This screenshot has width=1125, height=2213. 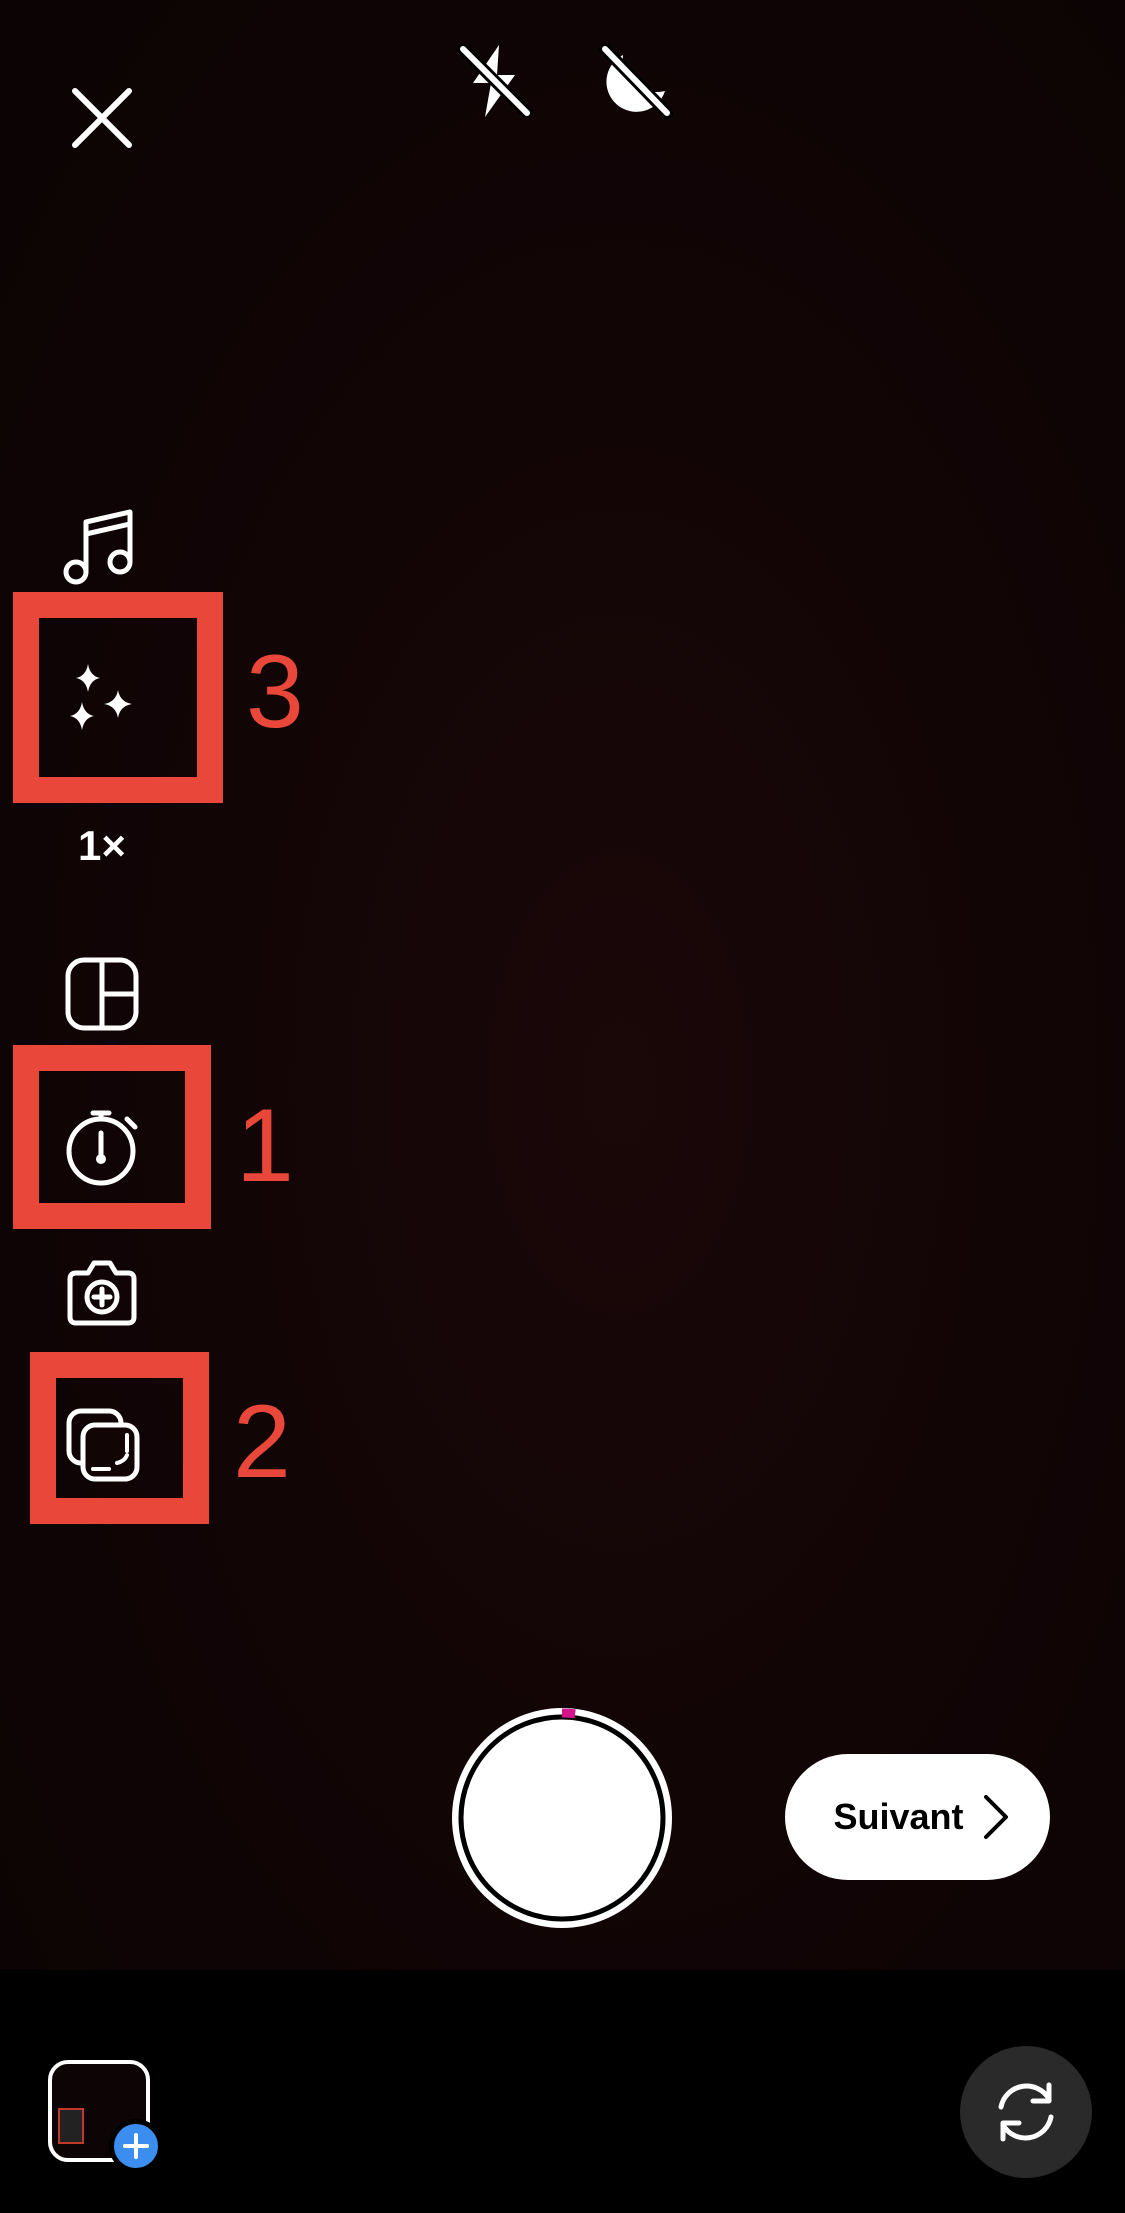 What do you see at coordinates (265, 1146) in the screenshot?
I see `annotation-number-1: 1` at bounding box center [265, 1146].